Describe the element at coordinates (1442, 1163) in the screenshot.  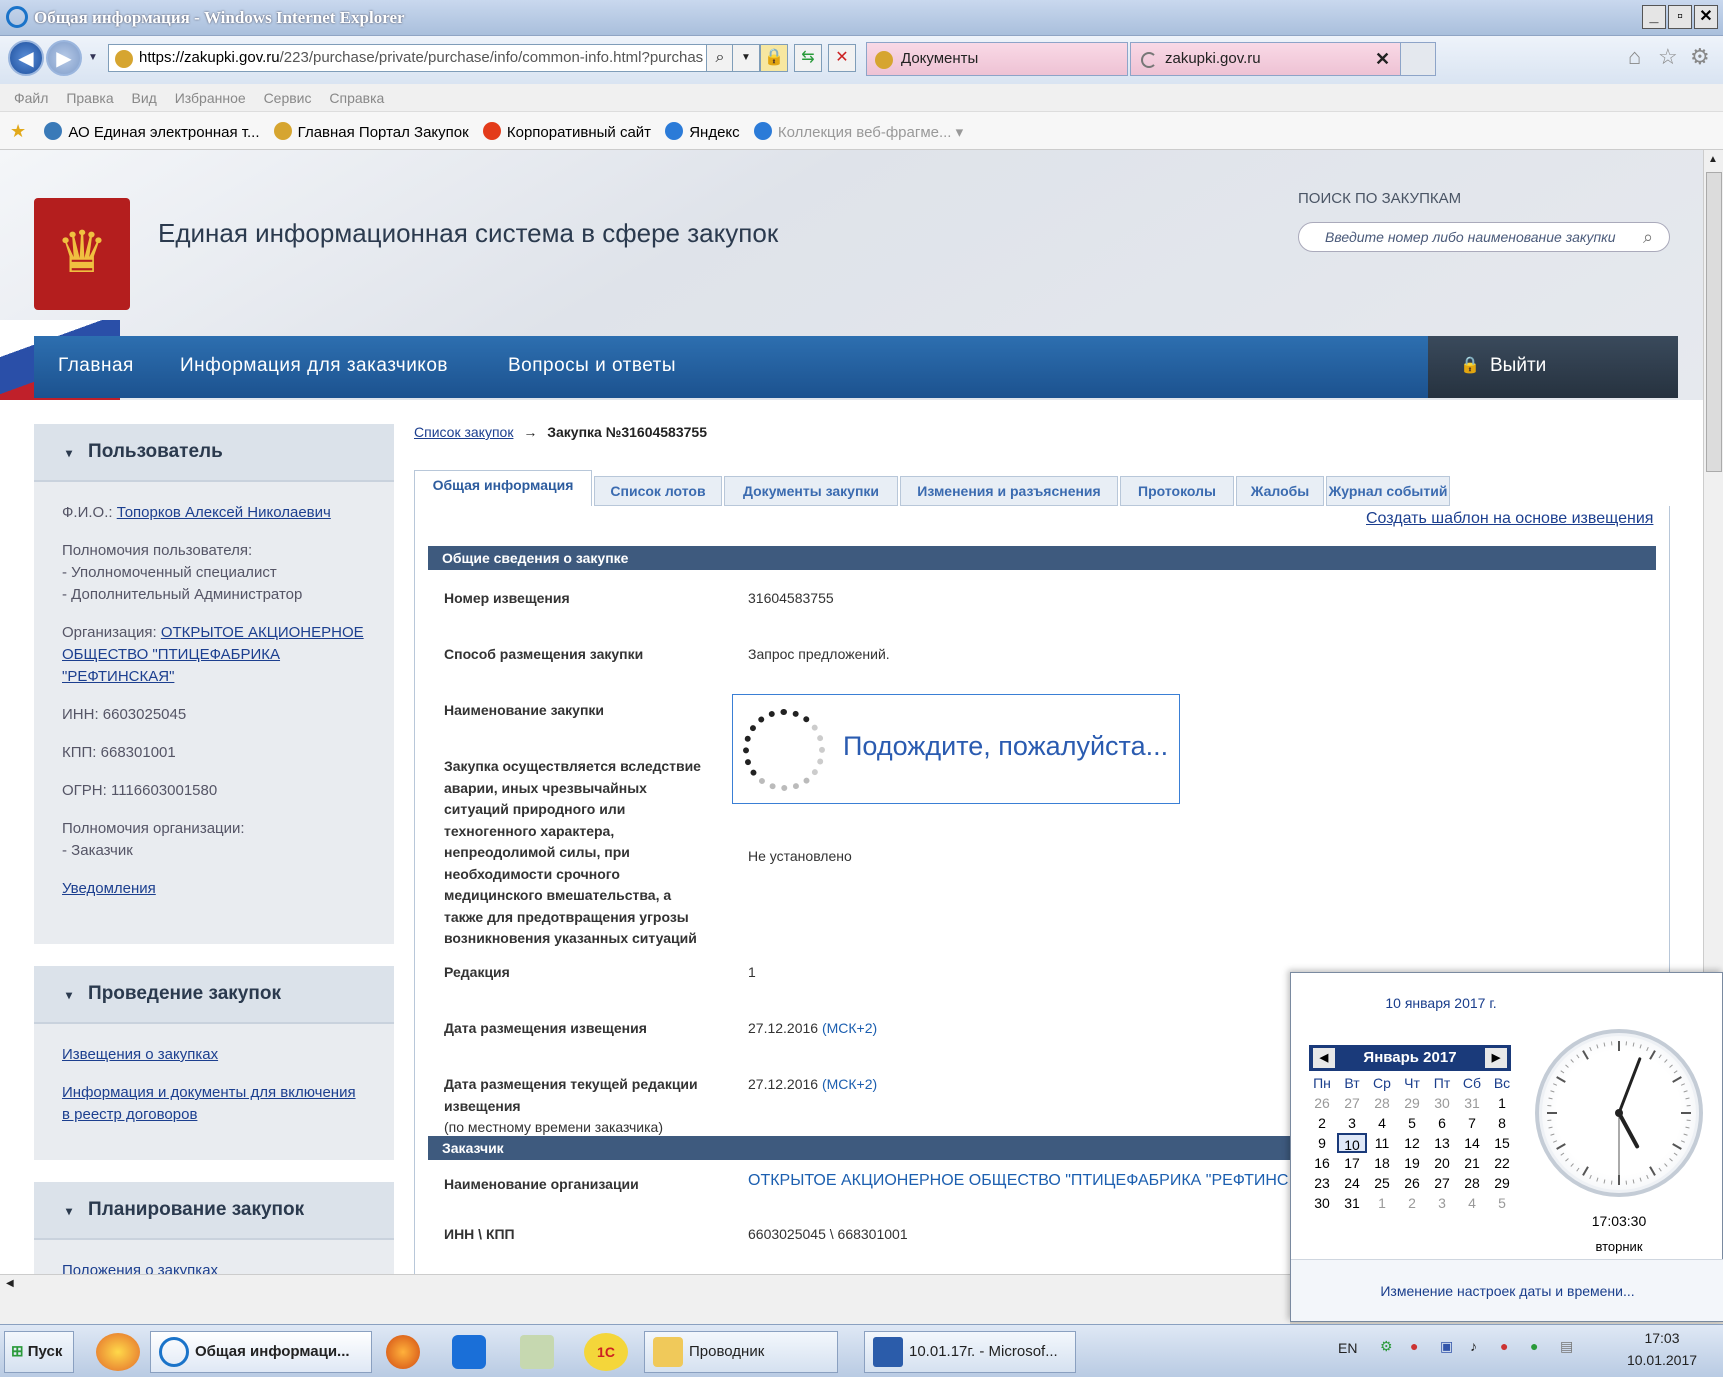
I see `calendar-day: 20` at that location.